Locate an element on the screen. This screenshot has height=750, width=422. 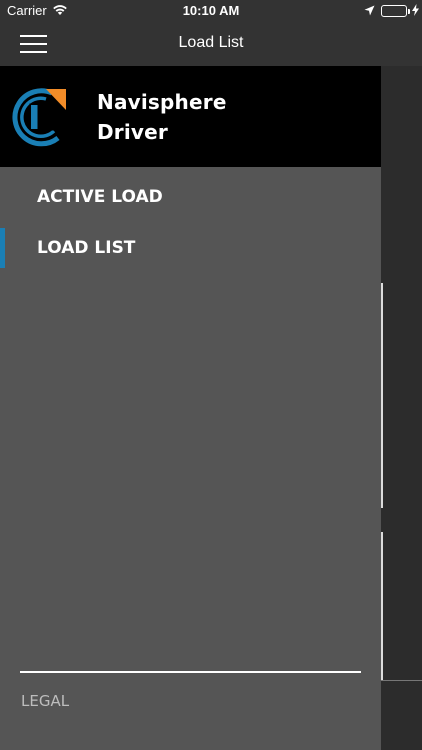
clock: 10:10 AM is located at coordinates (211, 10).